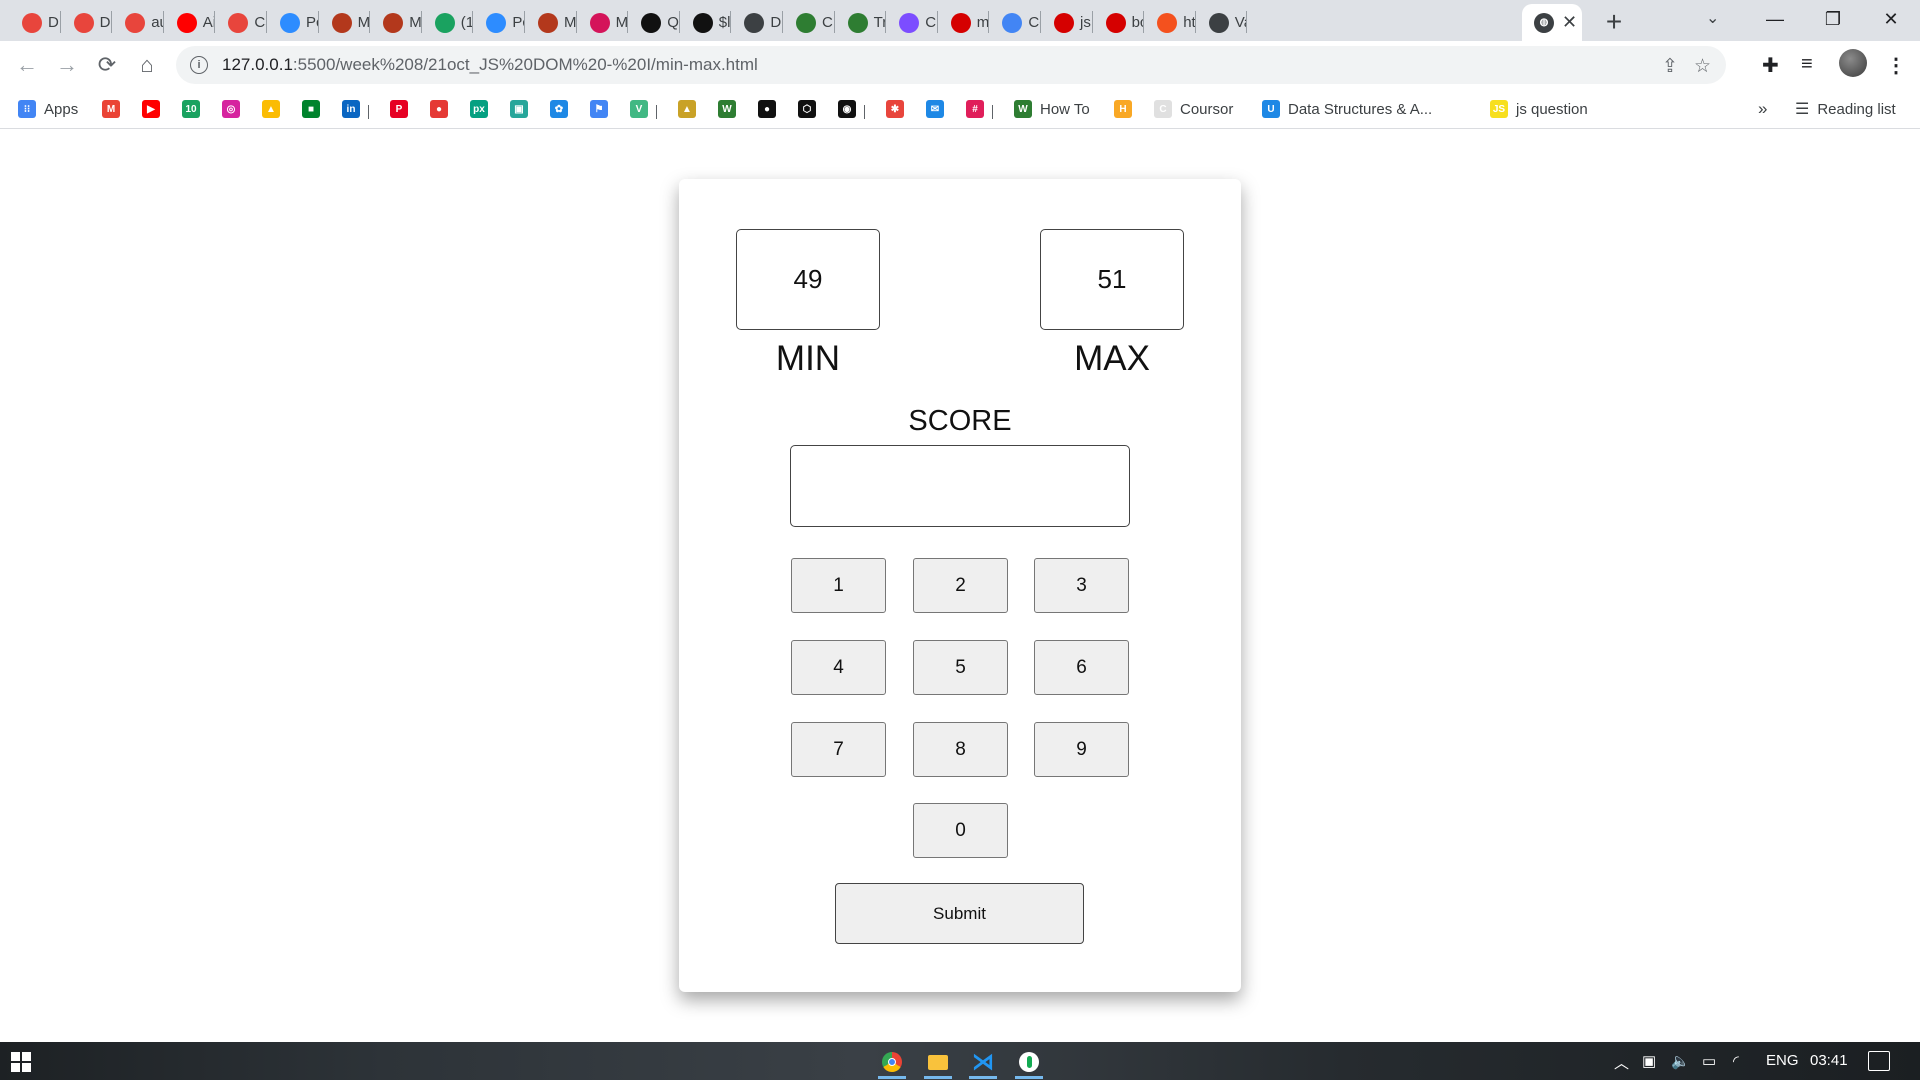 The height and width of the screenshot is (1080, 1920). Describe the element at coordinates (67, 65) in the screenshot. I see `forward-button: →` at that location.